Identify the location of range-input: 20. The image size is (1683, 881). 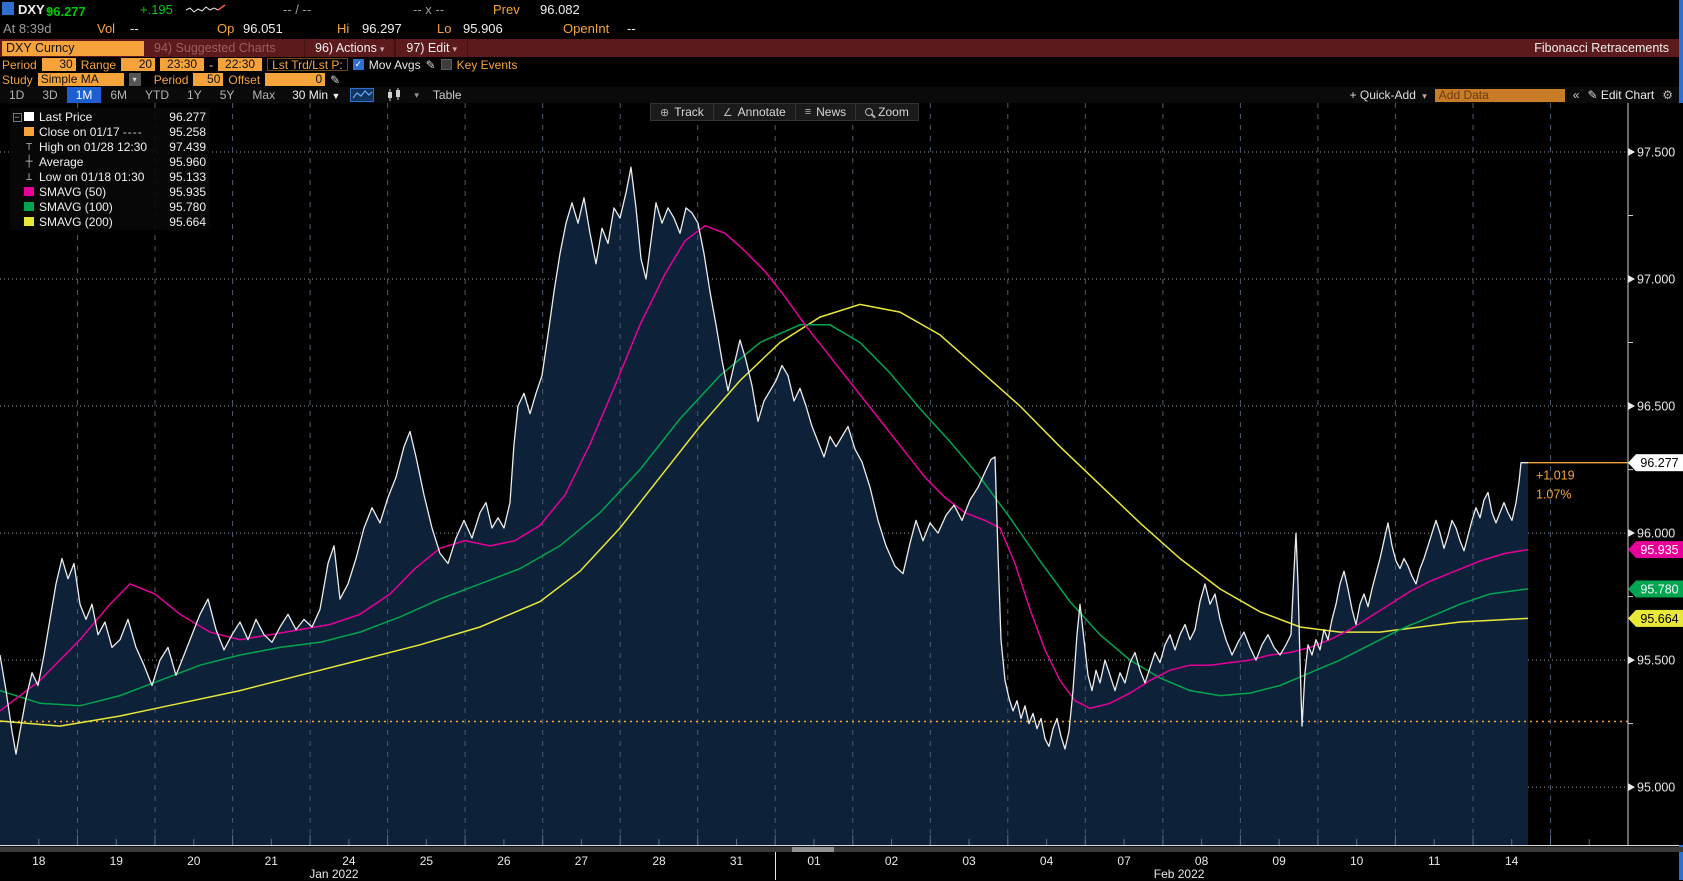
(138, 64).